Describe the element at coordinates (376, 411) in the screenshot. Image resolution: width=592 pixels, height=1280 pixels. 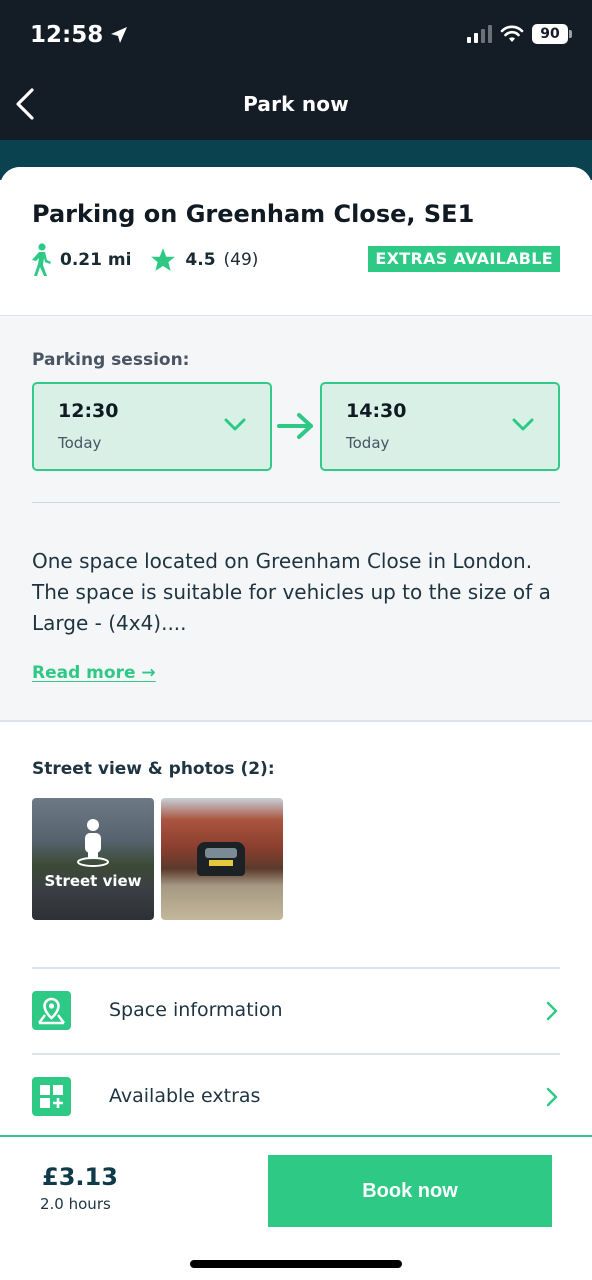
I see `end-time: 14:30` at that location.